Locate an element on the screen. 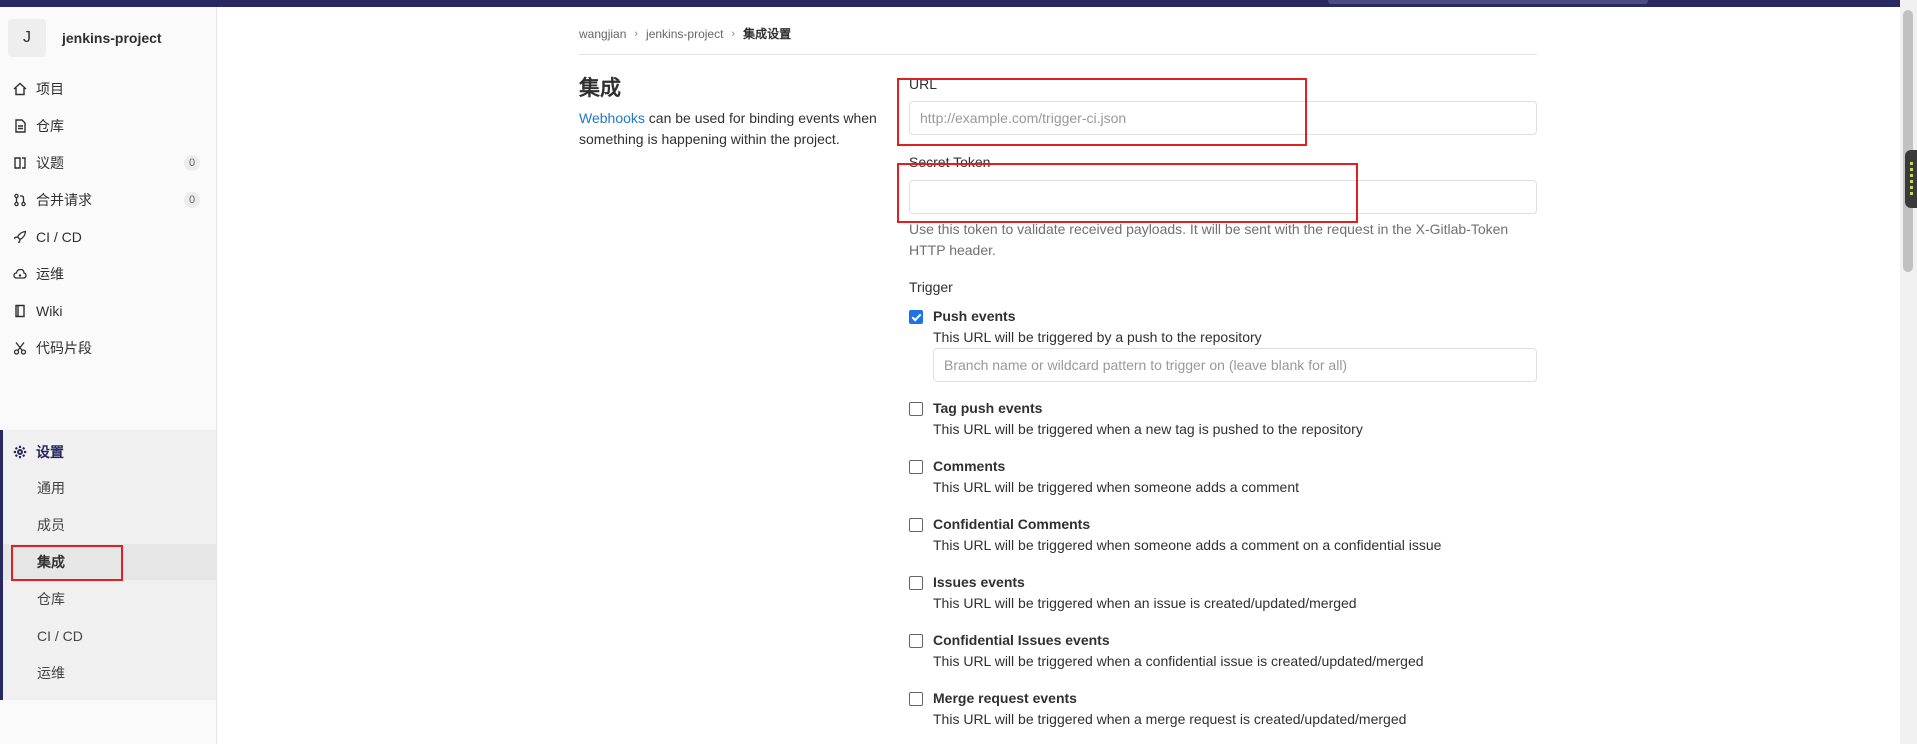  settings-section: 设置 通用 成员 集成 仓库 CI / CD 运维 is located at coordinates (108, 565).